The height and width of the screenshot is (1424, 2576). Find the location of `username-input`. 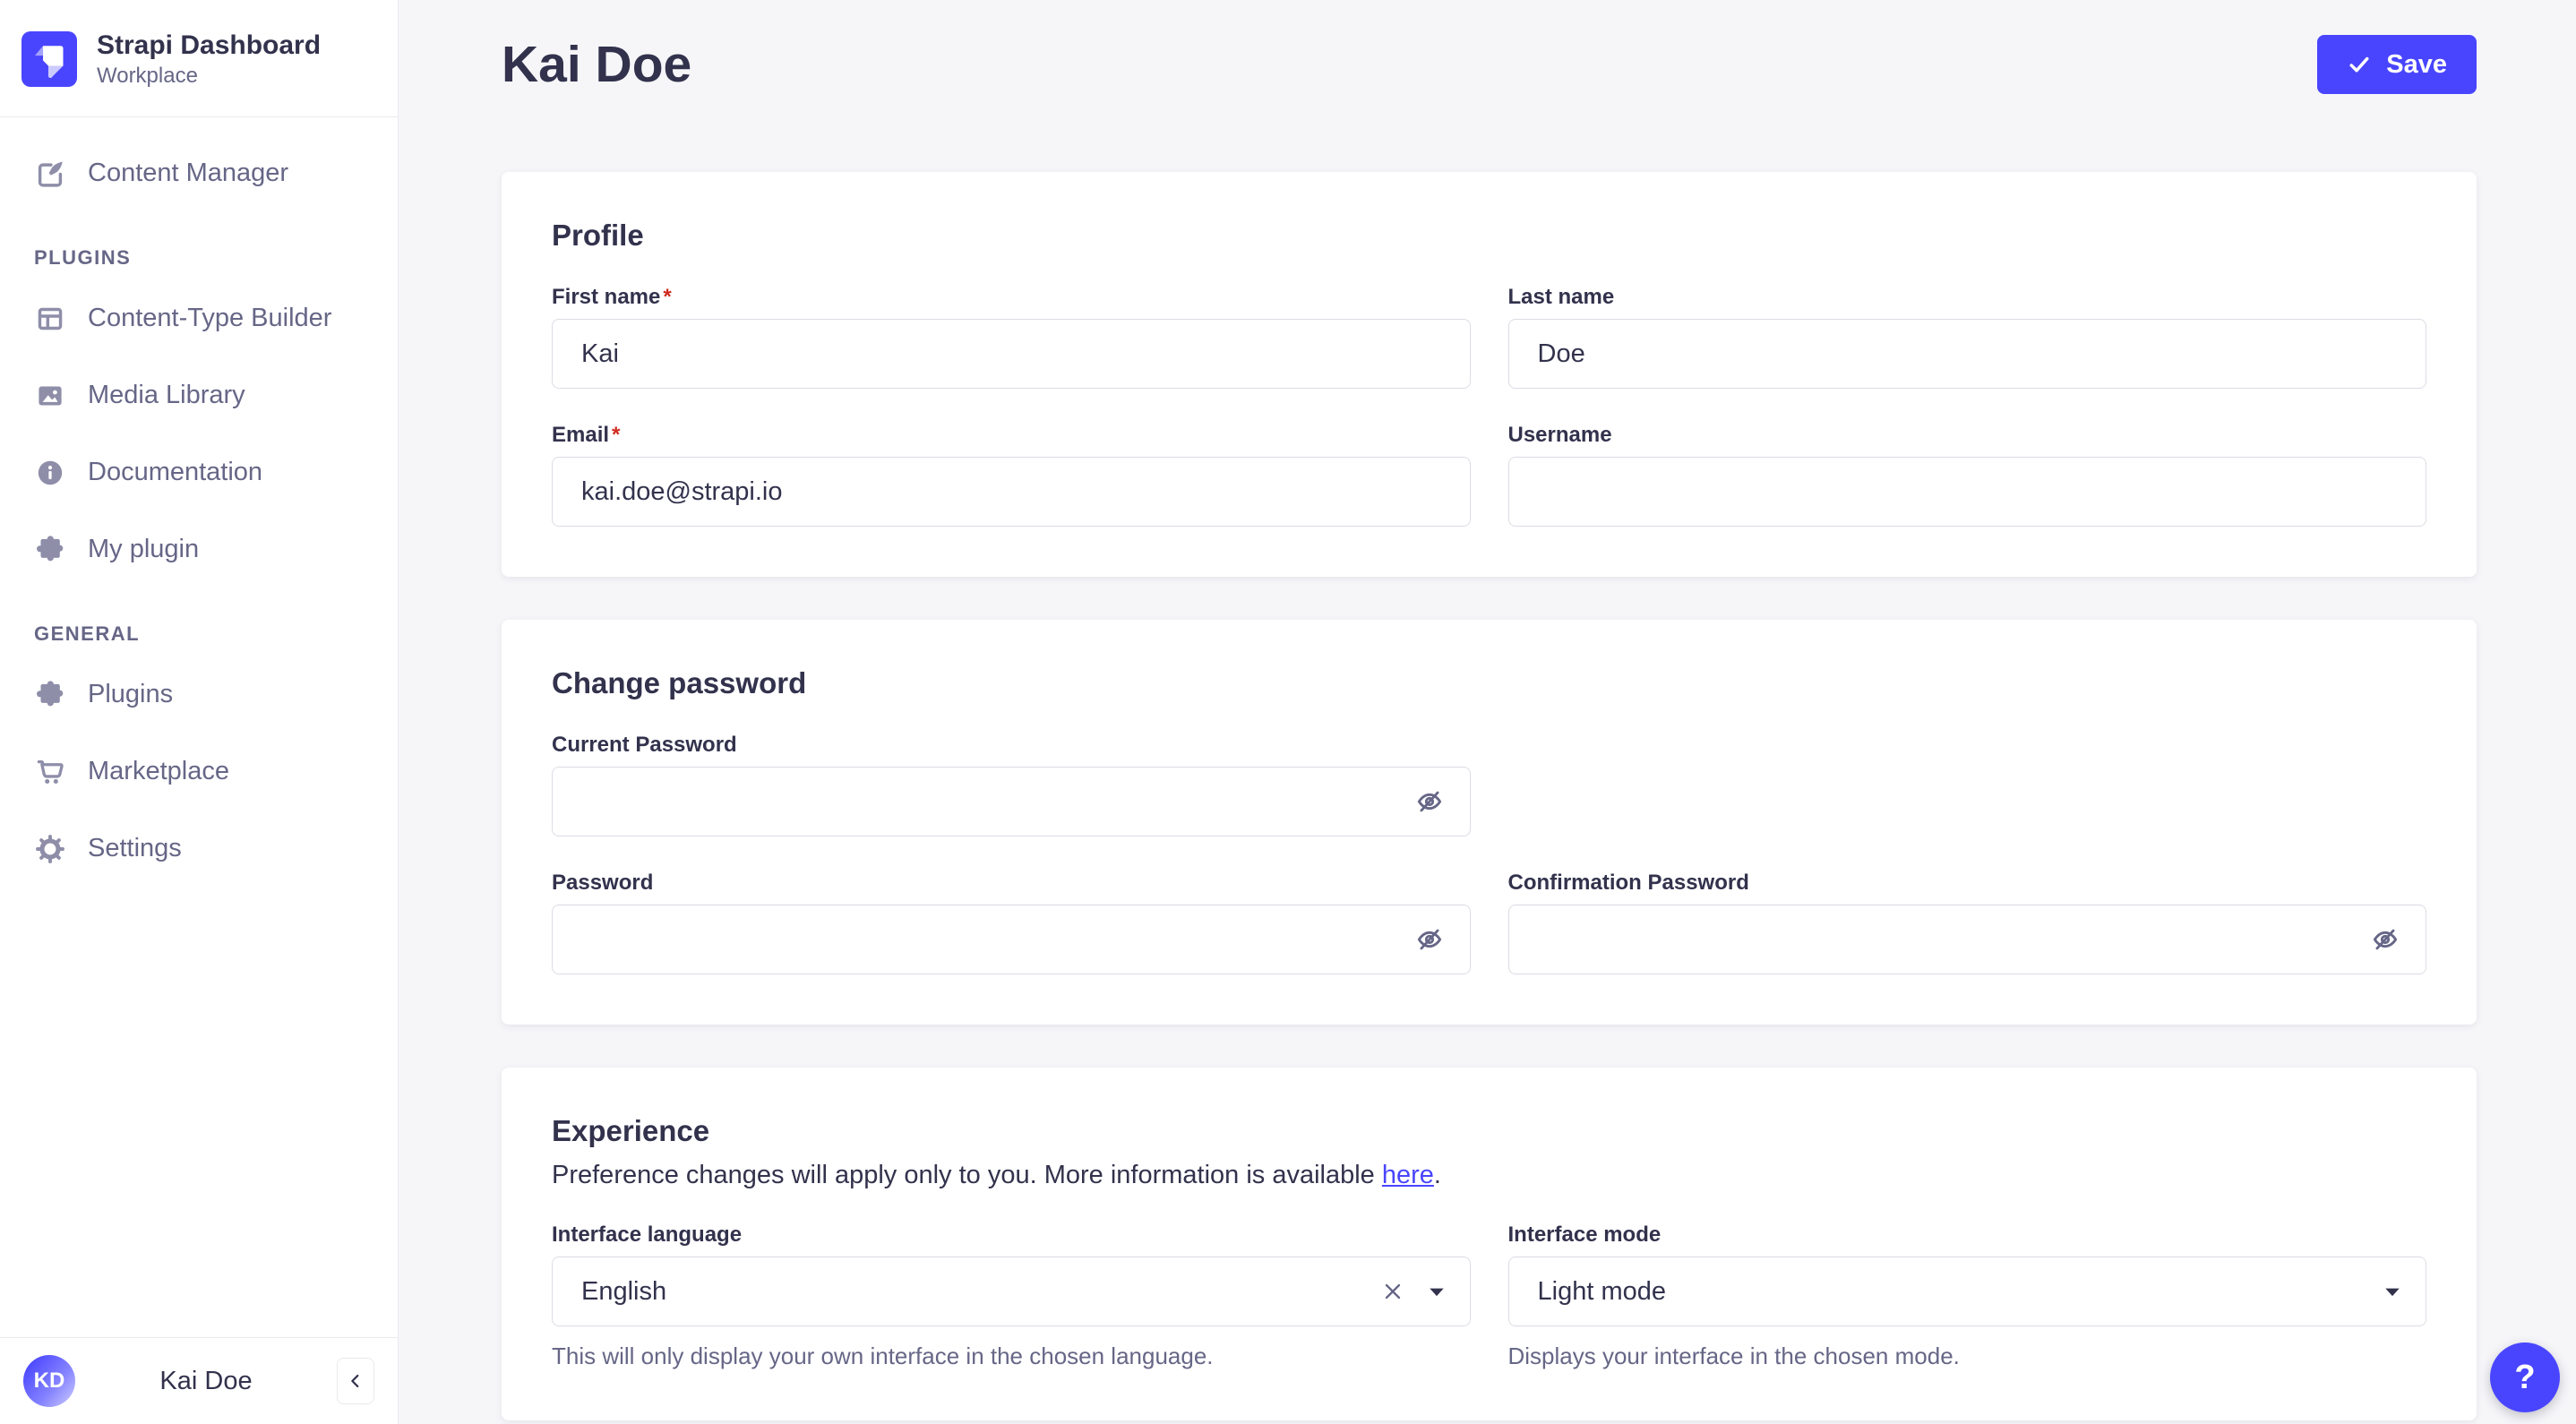

username-input is located at coordinates (1966, 492).